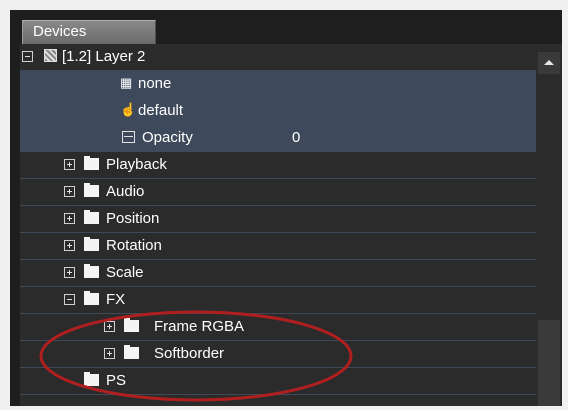  I want to click on opacity-icon, so click(128, 137).